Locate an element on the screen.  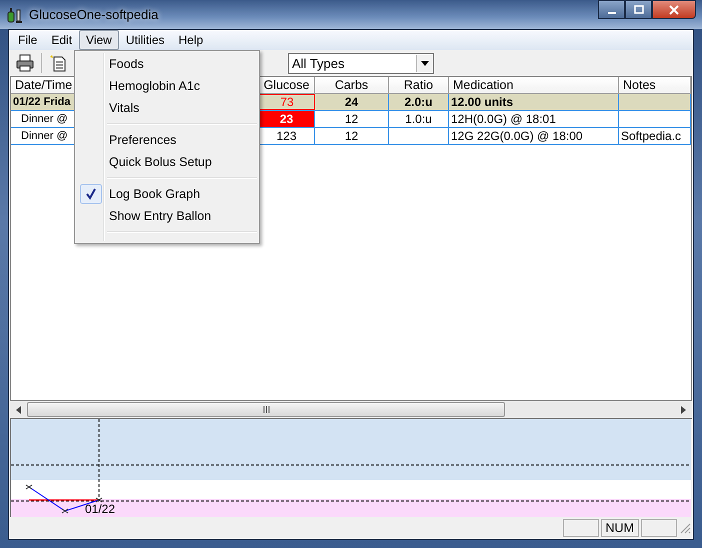
type-filter-dropdown: All Types is located at coordinates (361, 63).